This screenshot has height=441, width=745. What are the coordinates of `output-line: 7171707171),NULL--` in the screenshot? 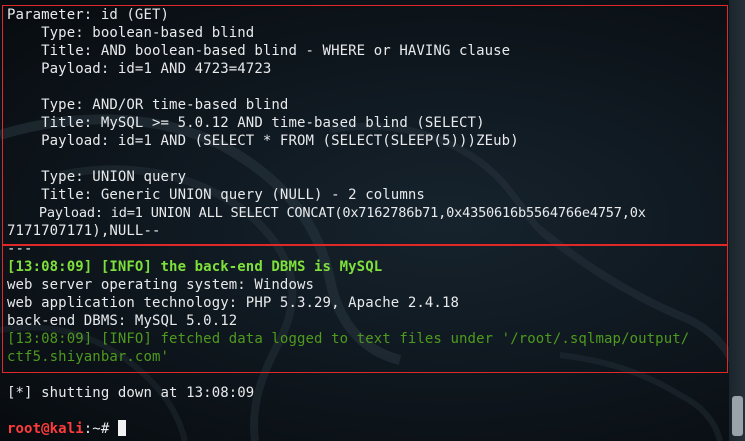 It's located at (84, 231).